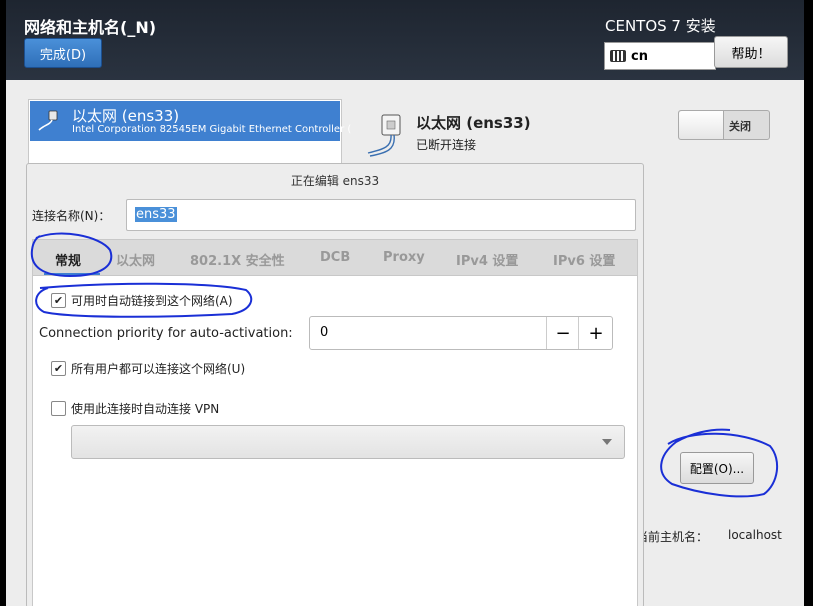 The image size is (813, 606). Describe the element at coordinates (607, 442) in the screenshot. I see `chevron-down-icon` at that location.